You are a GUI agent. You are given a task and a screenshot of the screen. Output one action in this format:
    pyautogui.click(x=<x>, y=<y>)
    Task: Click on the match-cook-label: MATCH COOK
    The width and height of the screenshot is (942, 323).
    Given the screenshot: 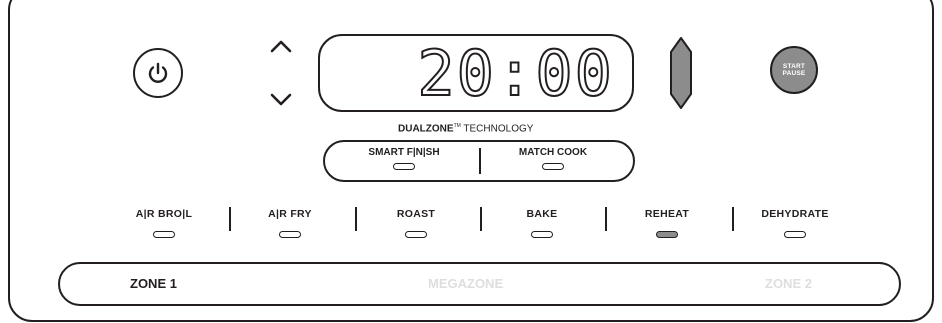 What is the action you would take?
    pyautogui.click(x=553, y=152)
    